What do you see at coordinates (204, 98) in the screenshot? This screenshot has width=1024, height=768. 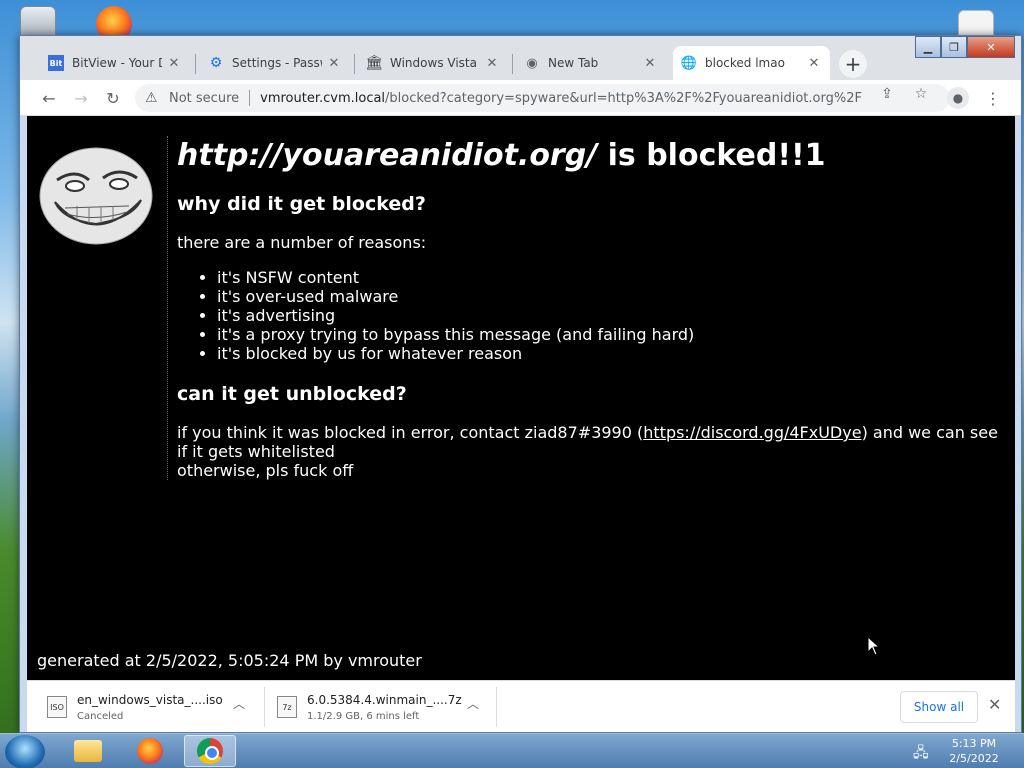 I see `security-label: Not secure` at bounding box center [204, 98].